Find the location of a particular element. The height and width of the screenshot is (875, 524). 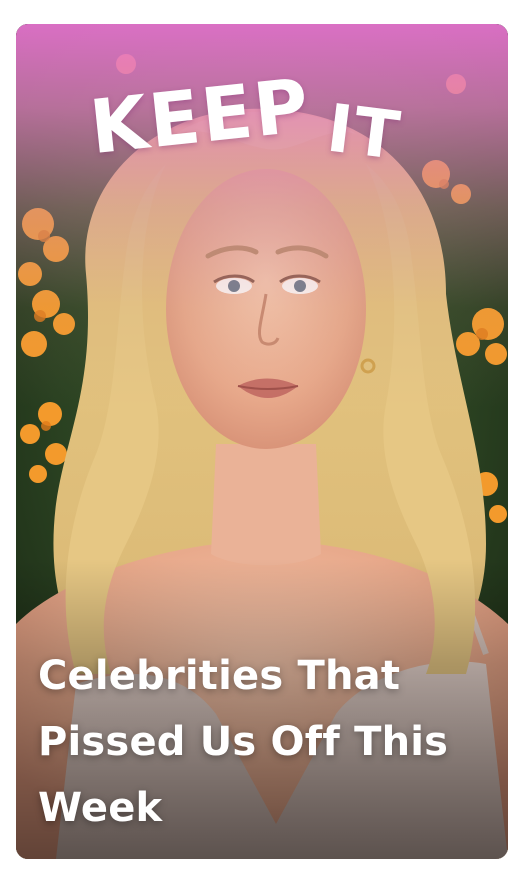

tag-word-keep: KEEP is located at coordinates (200, 117).